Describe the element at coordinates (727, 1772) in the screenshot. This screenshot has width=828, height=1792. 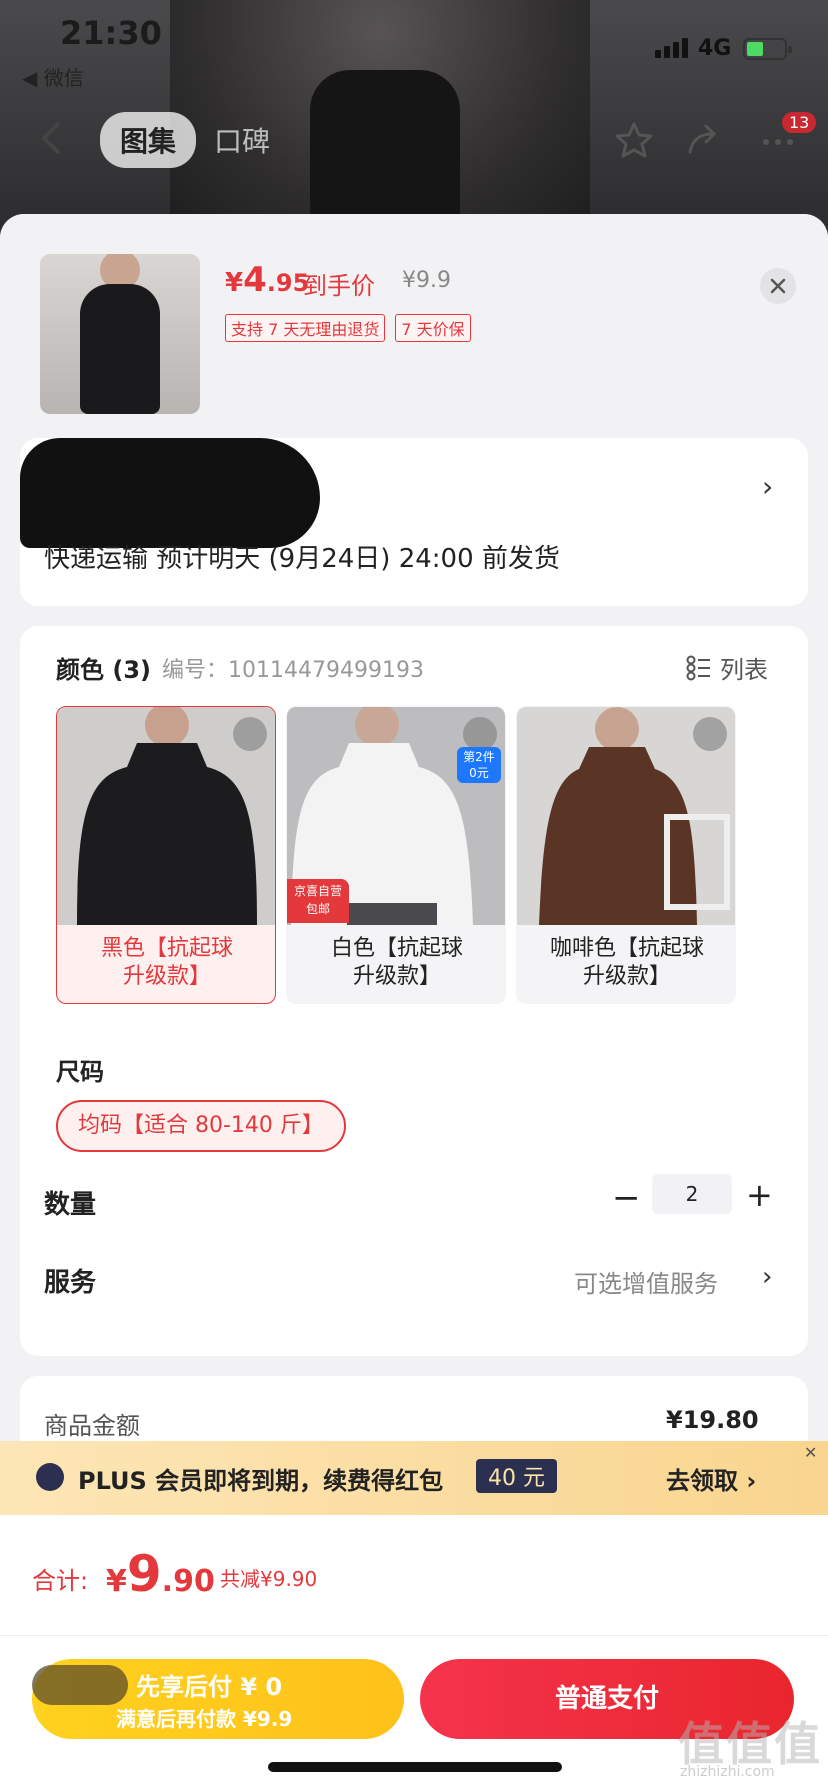
I see `site-watermark-url: zhizhizhi.com` at that location.